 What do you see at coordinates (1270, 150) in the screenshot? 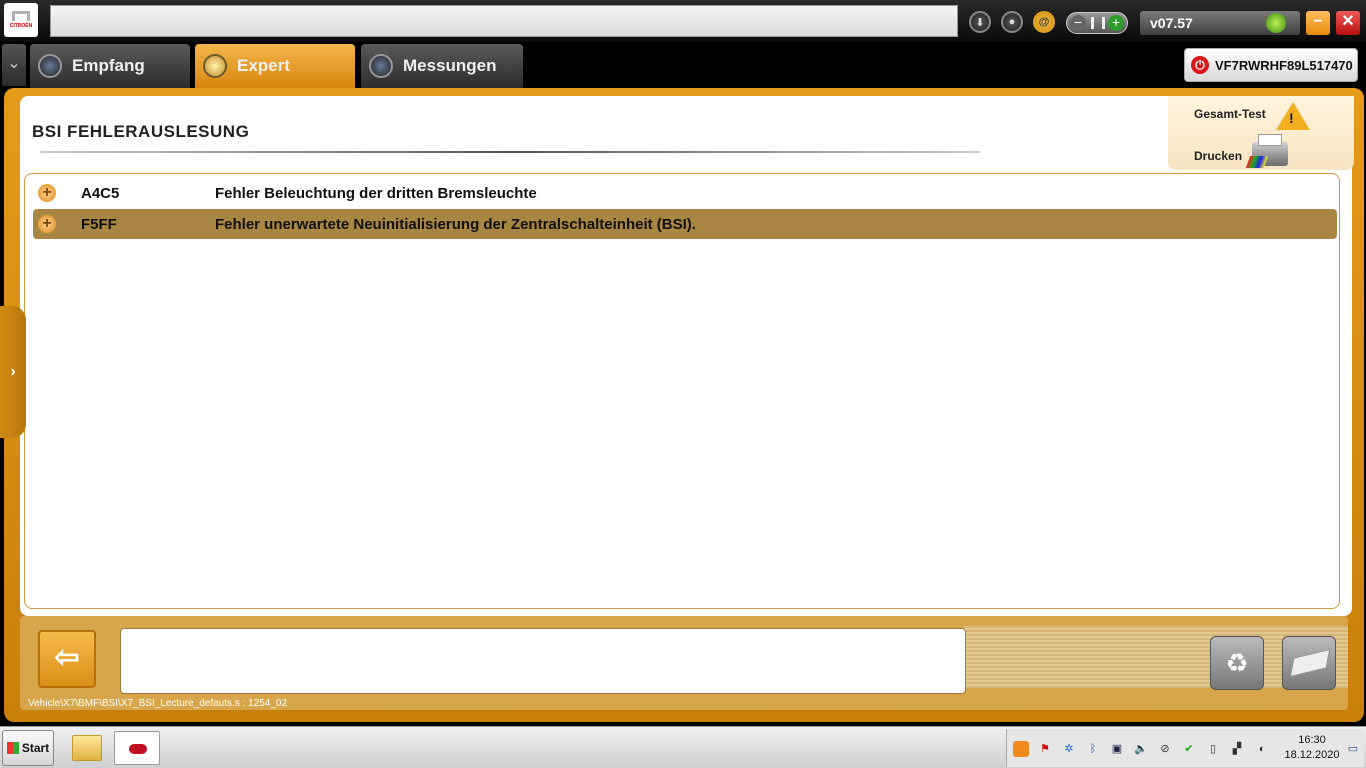
I see `printer-icon` at bounding box center [1270, 150].